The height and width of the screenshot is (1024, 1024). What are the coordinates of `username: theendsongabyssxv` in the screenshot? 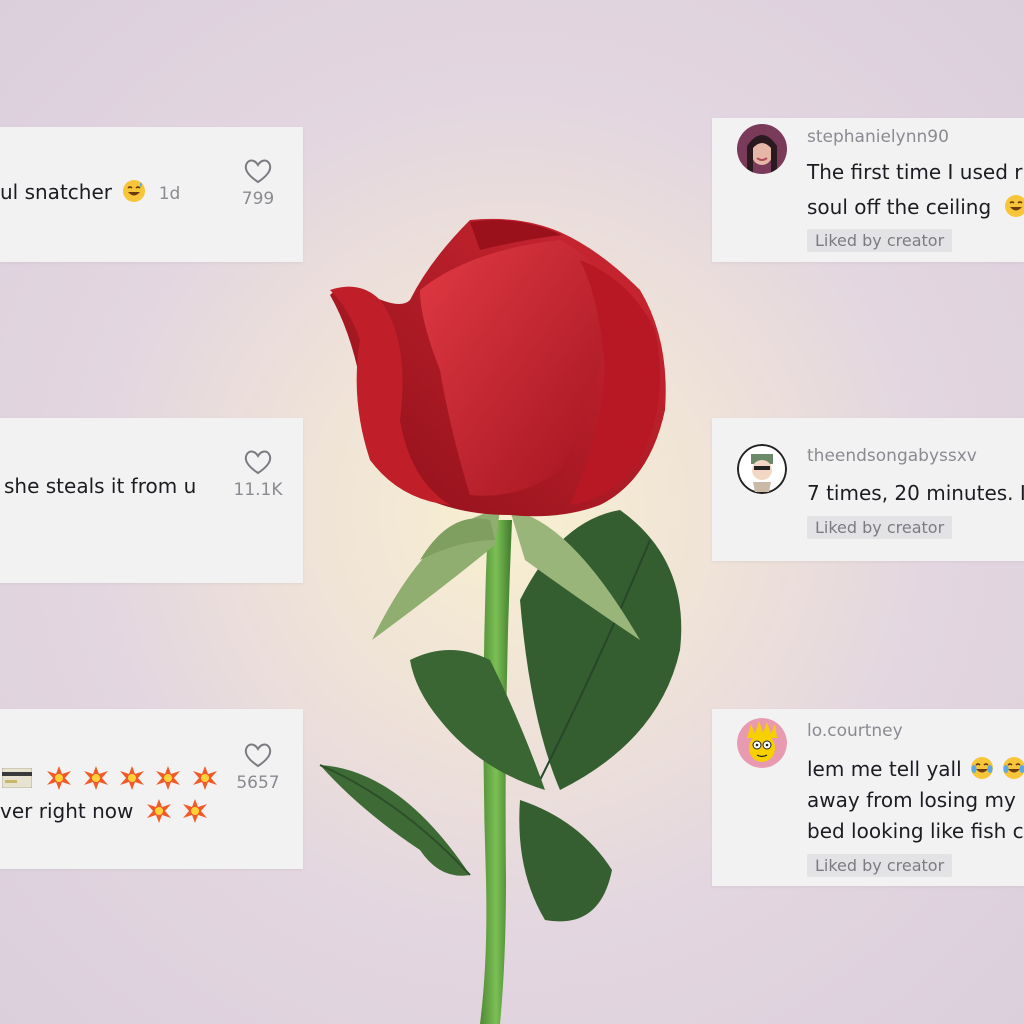 It's located at (892, 456).